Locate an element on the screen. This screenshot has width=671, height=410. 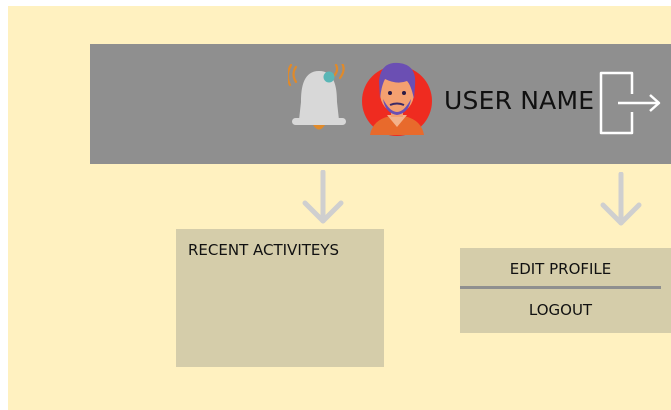
user-name: USER NAME is located at coordinates (519, 100).